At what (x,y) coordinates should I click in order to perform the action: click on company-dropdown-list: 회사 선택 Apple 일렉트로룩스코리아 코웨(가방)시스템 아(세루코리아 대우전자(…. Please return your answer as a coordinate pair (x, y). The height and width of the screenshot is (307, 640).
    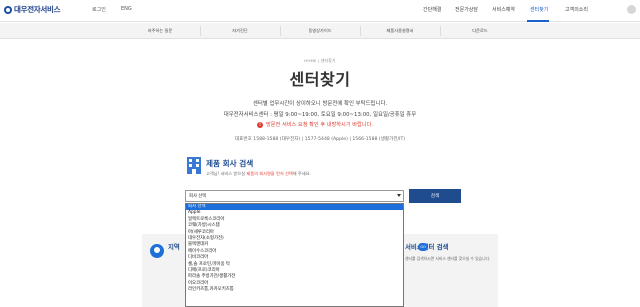
    Looking at the image, I should click on (294, 255).